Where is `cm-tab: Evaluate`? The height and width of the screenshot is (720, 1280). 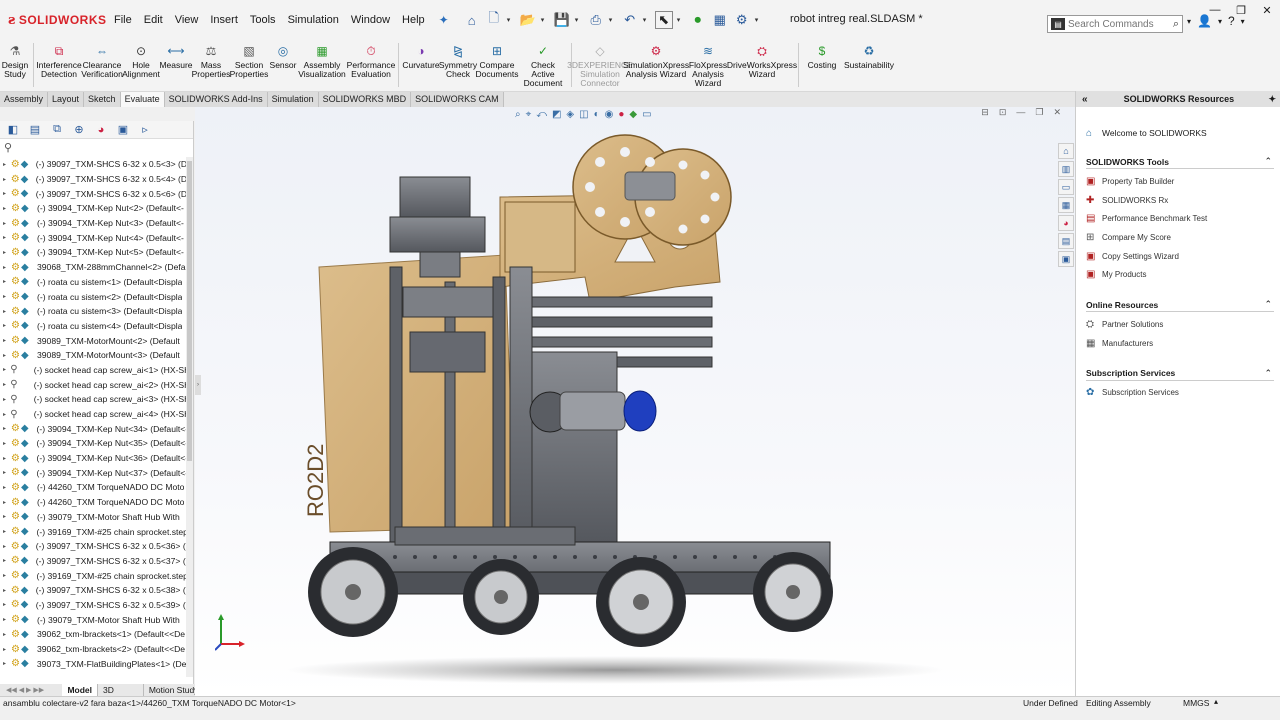 cm-tab: Evaluate is located at coordinates (142, 99).